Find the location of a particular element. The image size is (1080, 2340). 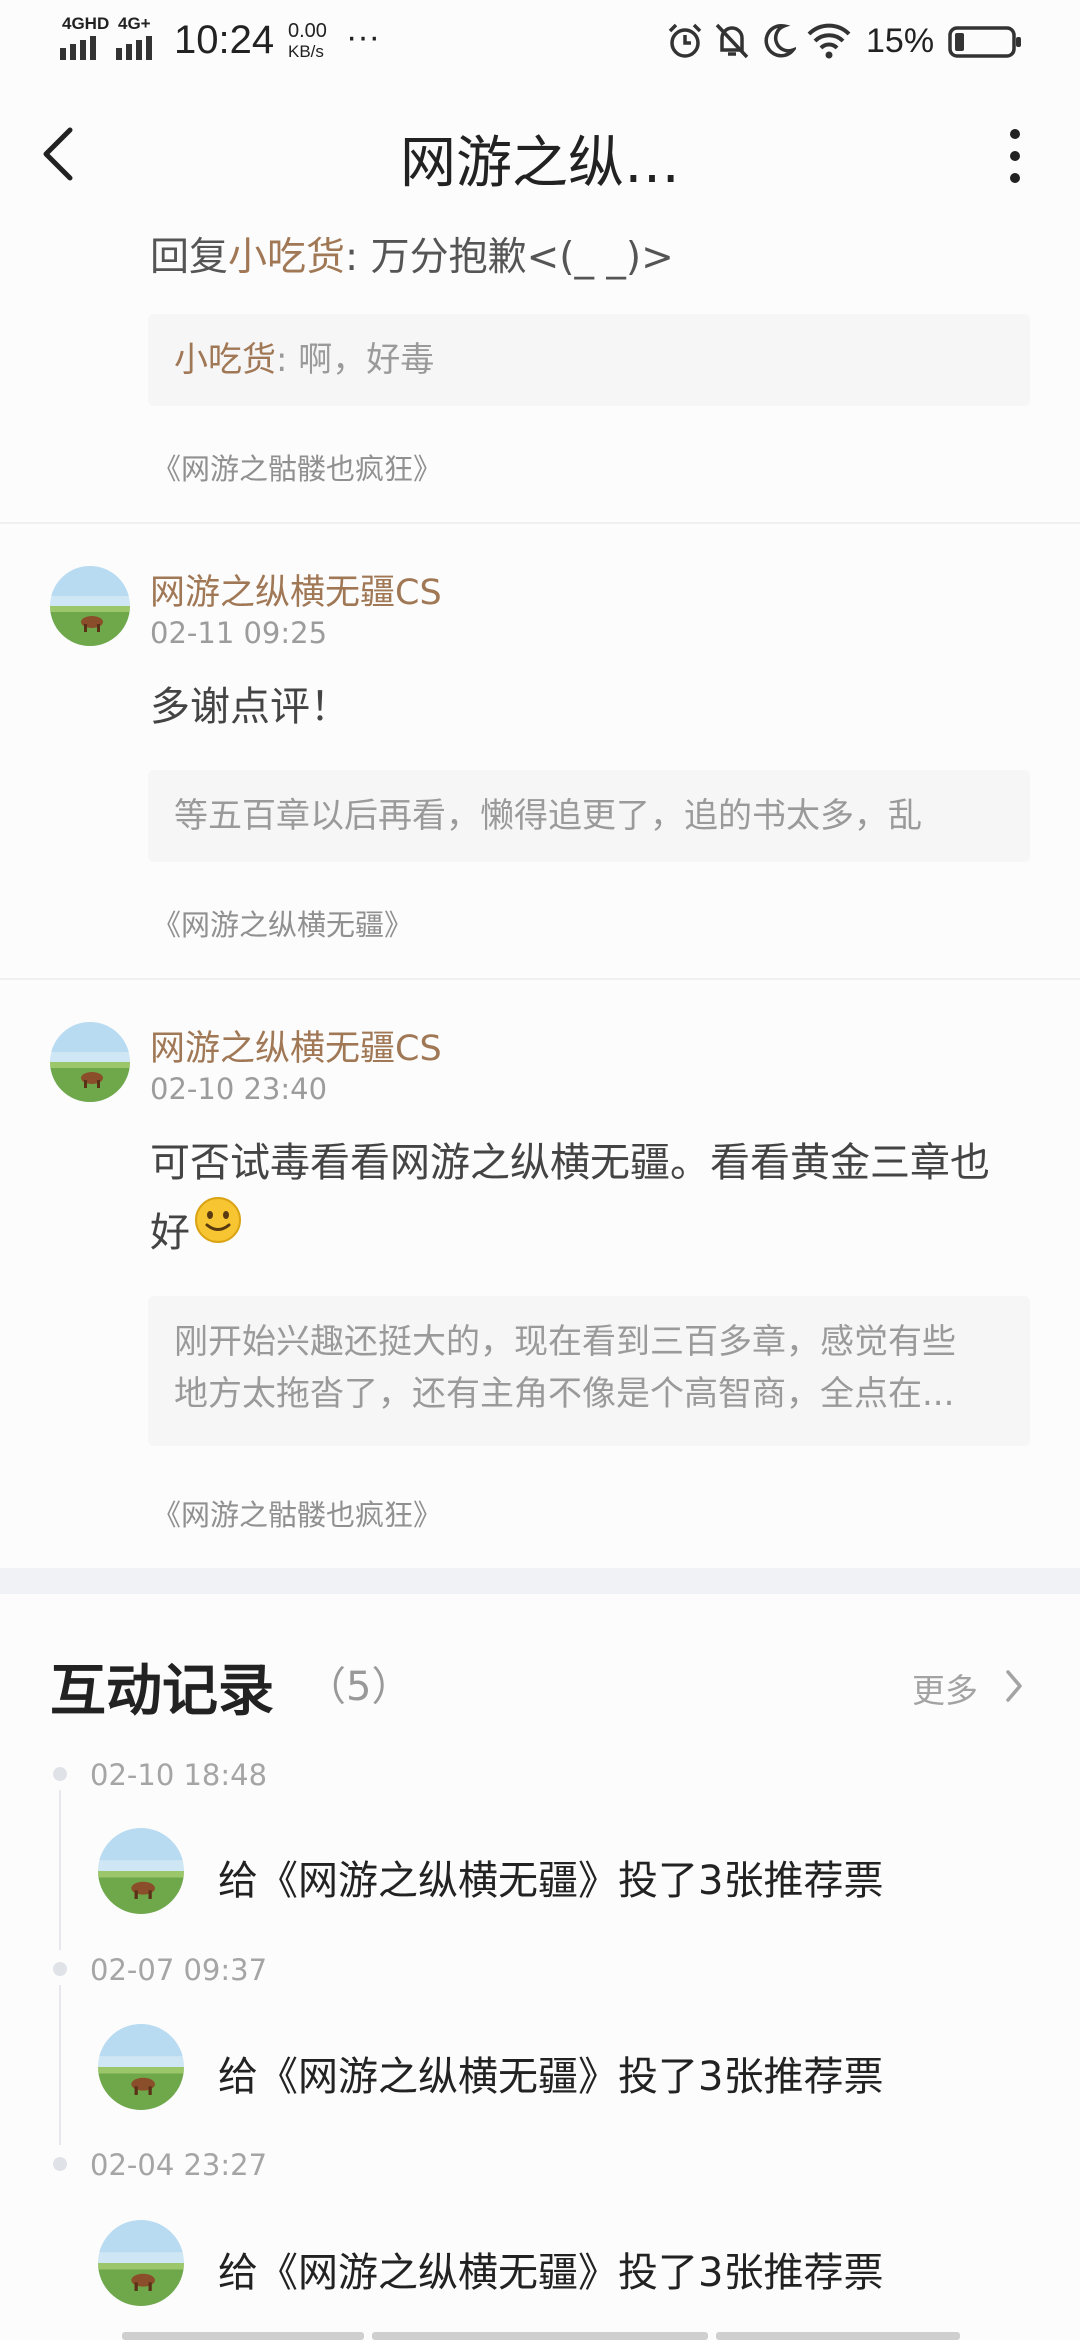

status-bar: 4GHD 4G+ 10:24 0.00 KB/s ··· 15% is located at coordinates (540, 40).